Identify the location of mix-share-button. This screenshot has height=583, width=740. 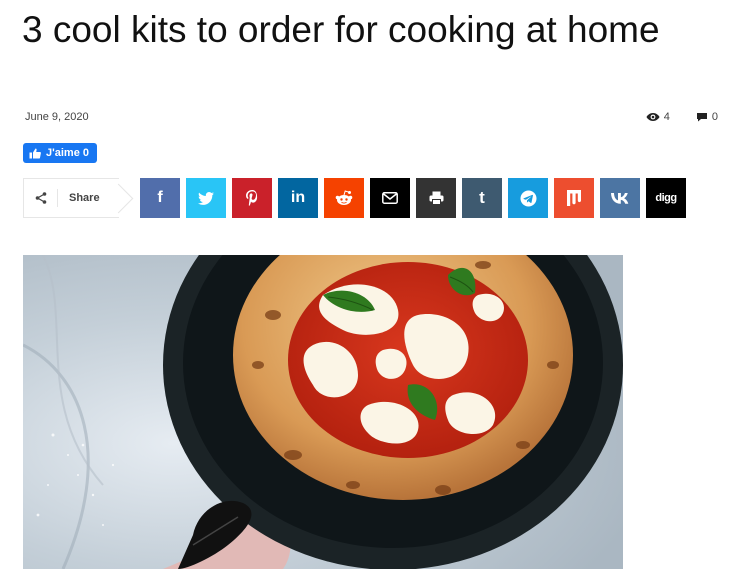
(574, 198).